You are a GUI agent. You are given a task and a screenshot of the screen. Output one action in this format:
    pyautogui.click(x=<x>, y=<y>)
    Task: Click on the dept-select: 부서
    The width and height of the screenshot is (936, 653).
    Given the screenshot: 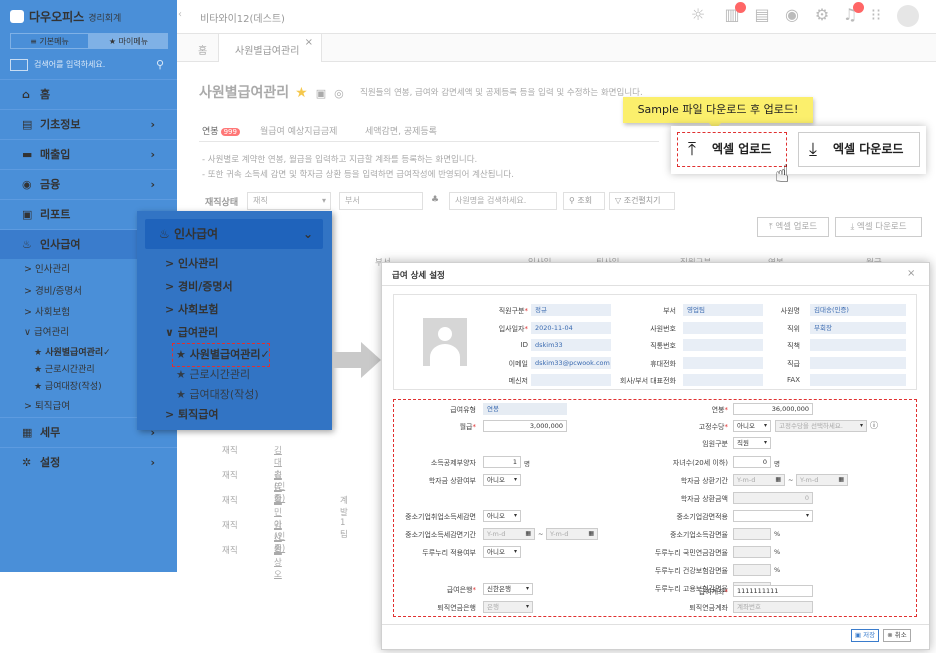 What is the action you would take?
    pyautogui.click(x=381, y=201)
    